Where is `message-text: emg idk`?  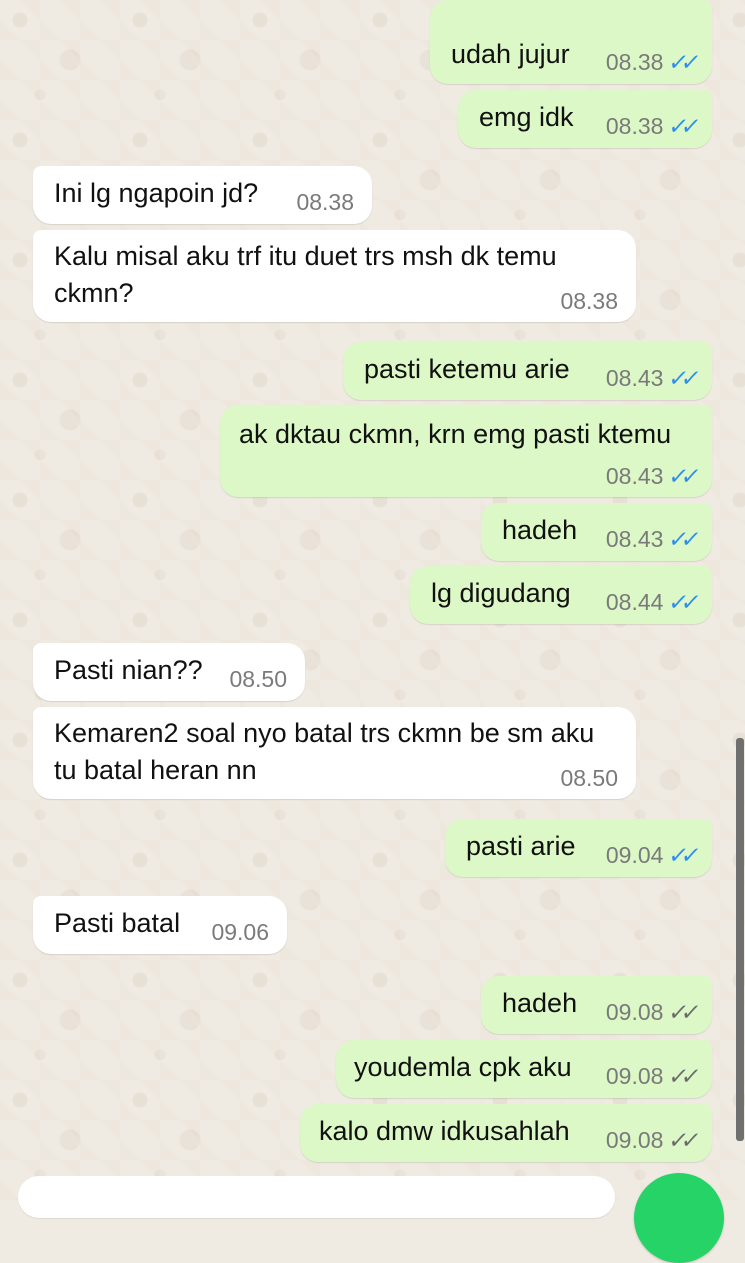 message-text: emg idk is located at coordinates (526, 117).